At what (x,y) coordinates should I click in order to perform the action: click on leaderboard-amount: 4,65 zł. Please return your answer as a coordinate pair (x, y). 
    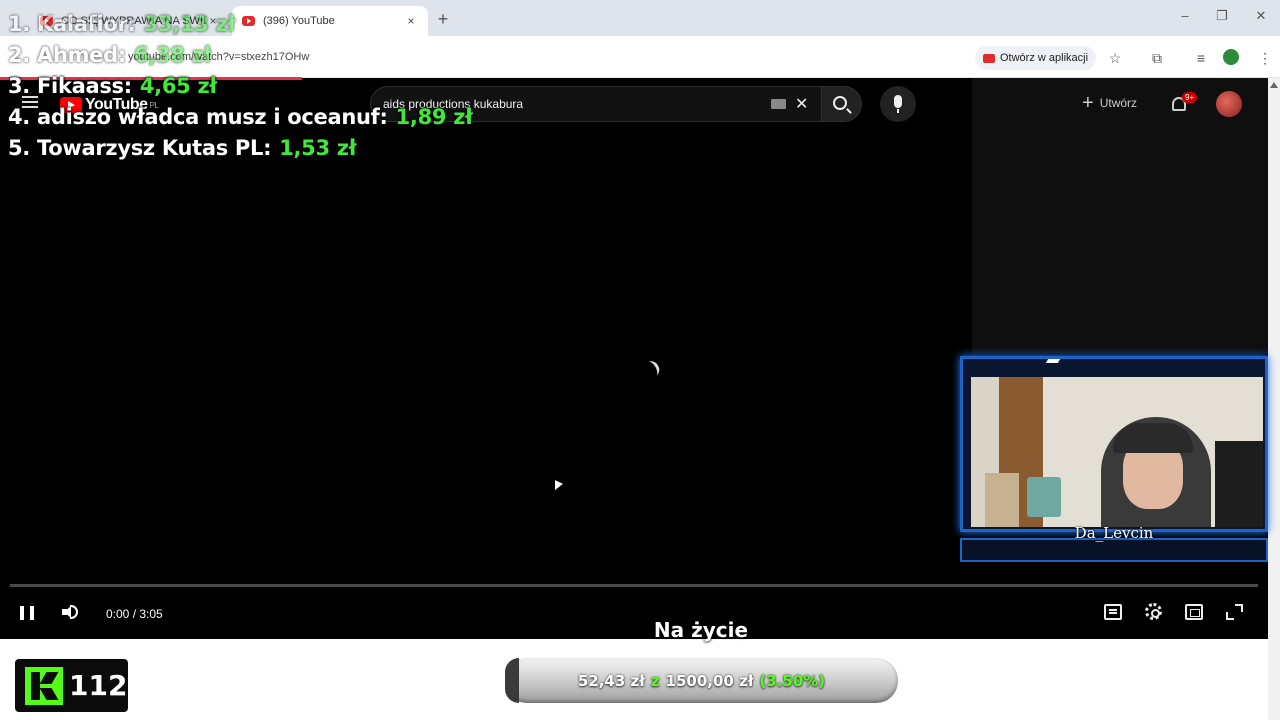
    Looking at the image, I should click on (178, 85).